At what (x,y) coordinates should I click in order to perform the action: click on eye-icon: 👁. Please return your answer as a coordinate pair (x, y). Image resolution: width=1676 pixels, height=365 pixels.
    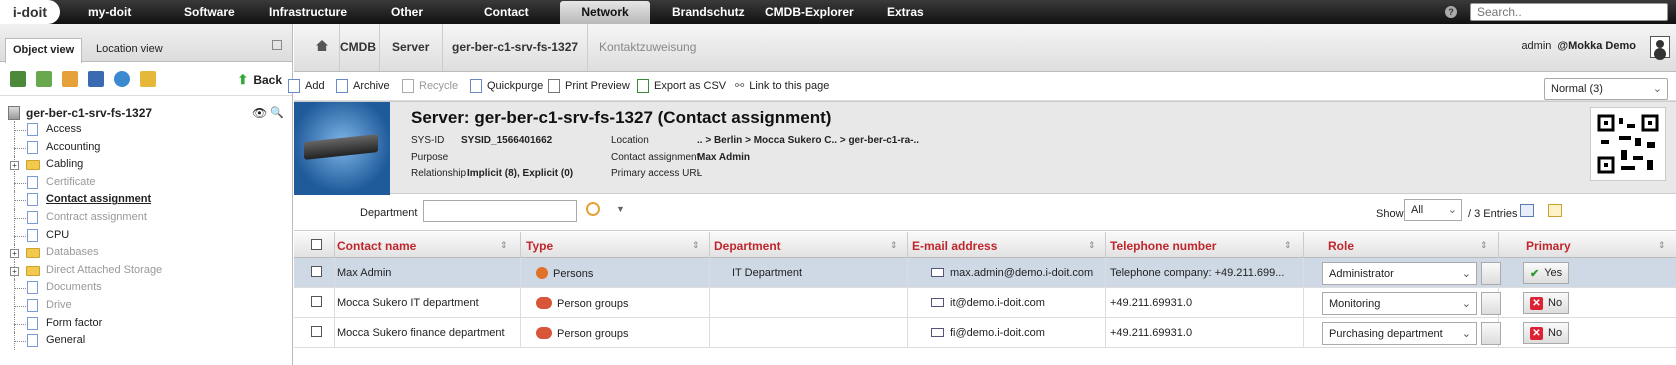
    Looking at the image, I should click on (259, 113).